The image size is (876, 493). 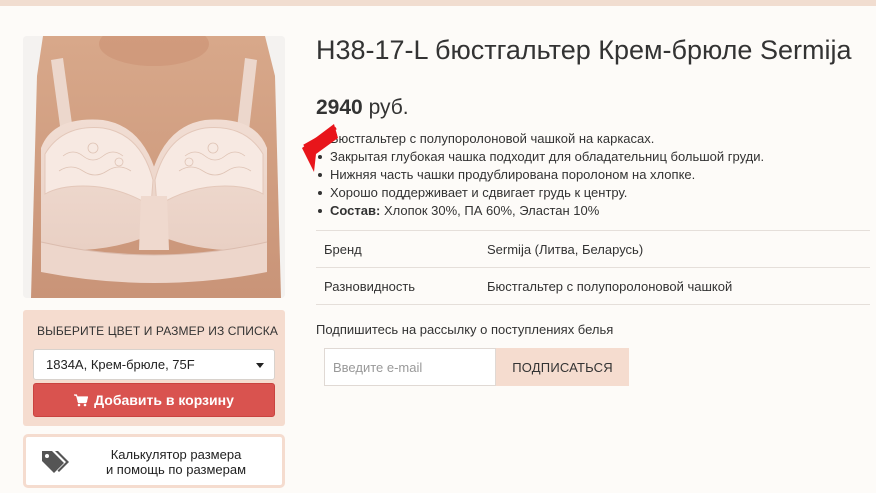 I want to click on feature-item-composition: Состав: Хлопок 30%, ПА 60%, Эластан 10%, so click(x=596, y=211).